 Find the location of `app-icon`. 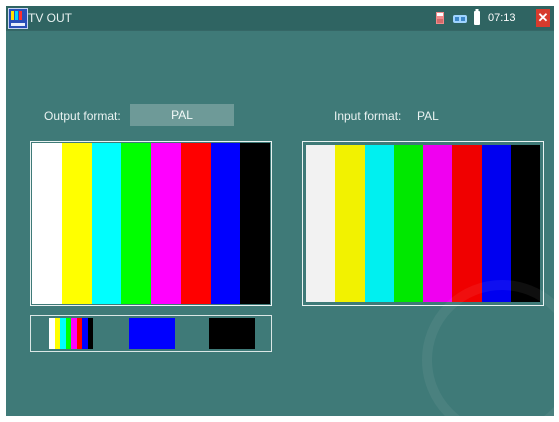

app-icon is located at coordinates (18, 18).